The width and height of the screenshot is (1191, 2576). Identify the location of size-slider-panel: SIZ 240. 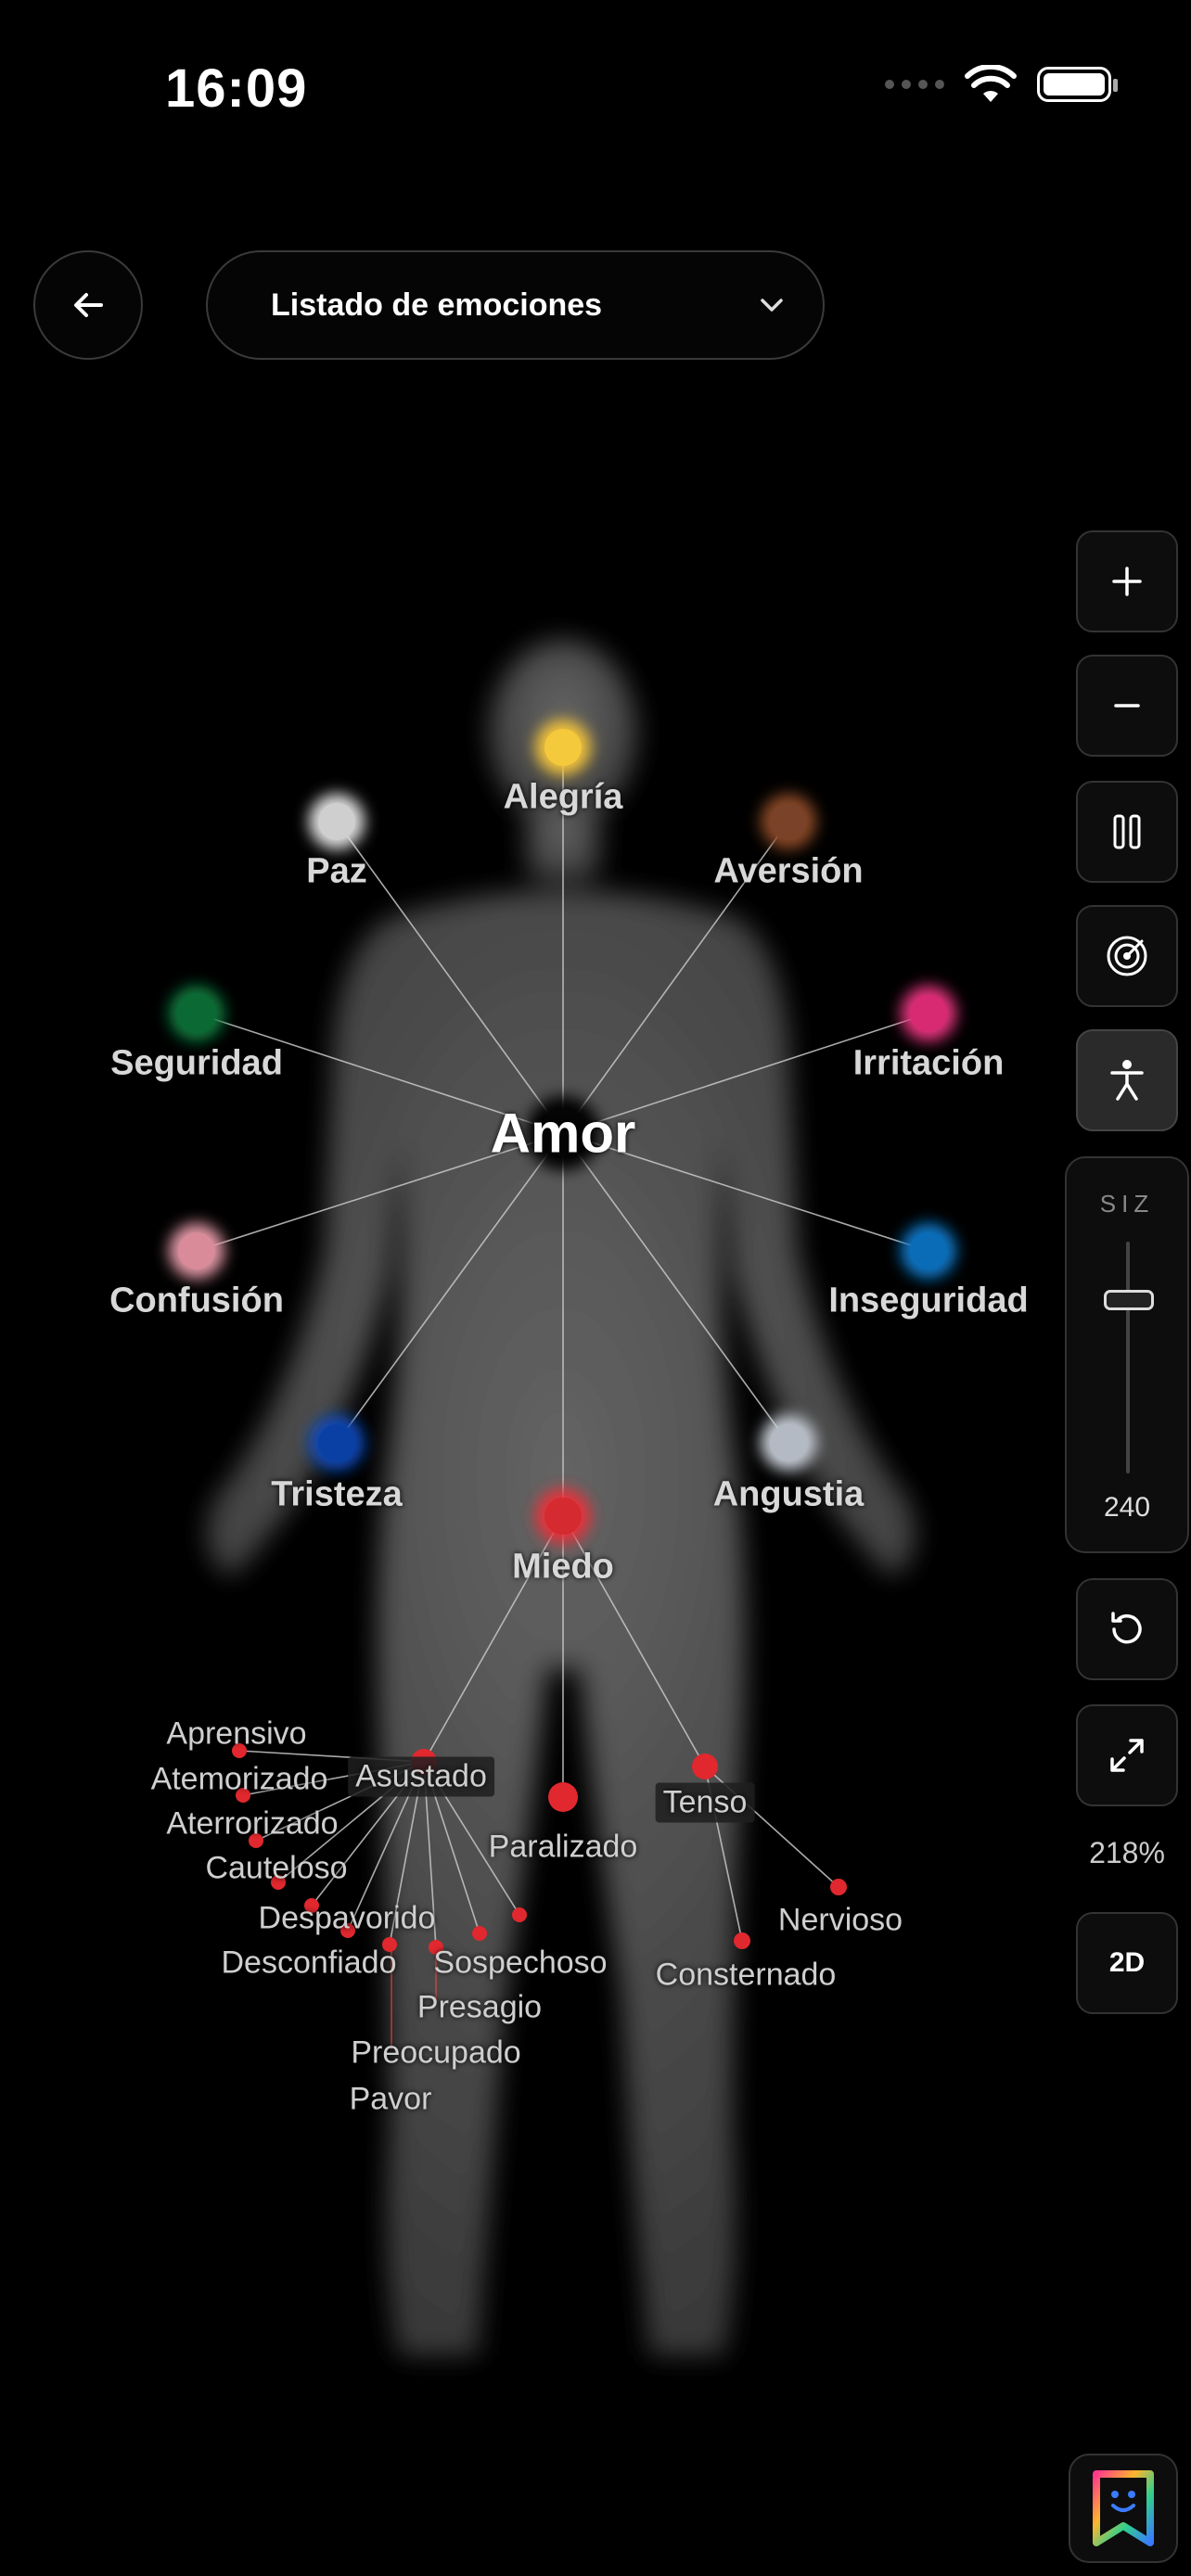
(1127, 1354).